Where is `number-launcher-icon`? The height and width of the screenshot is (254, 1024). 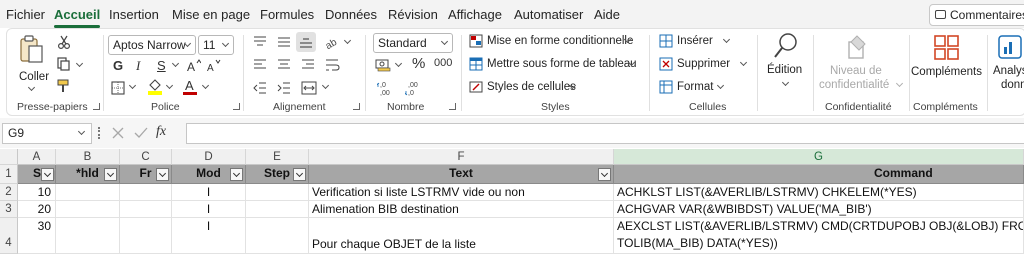 number-launcher-icon is located at coordinates (452, 106).